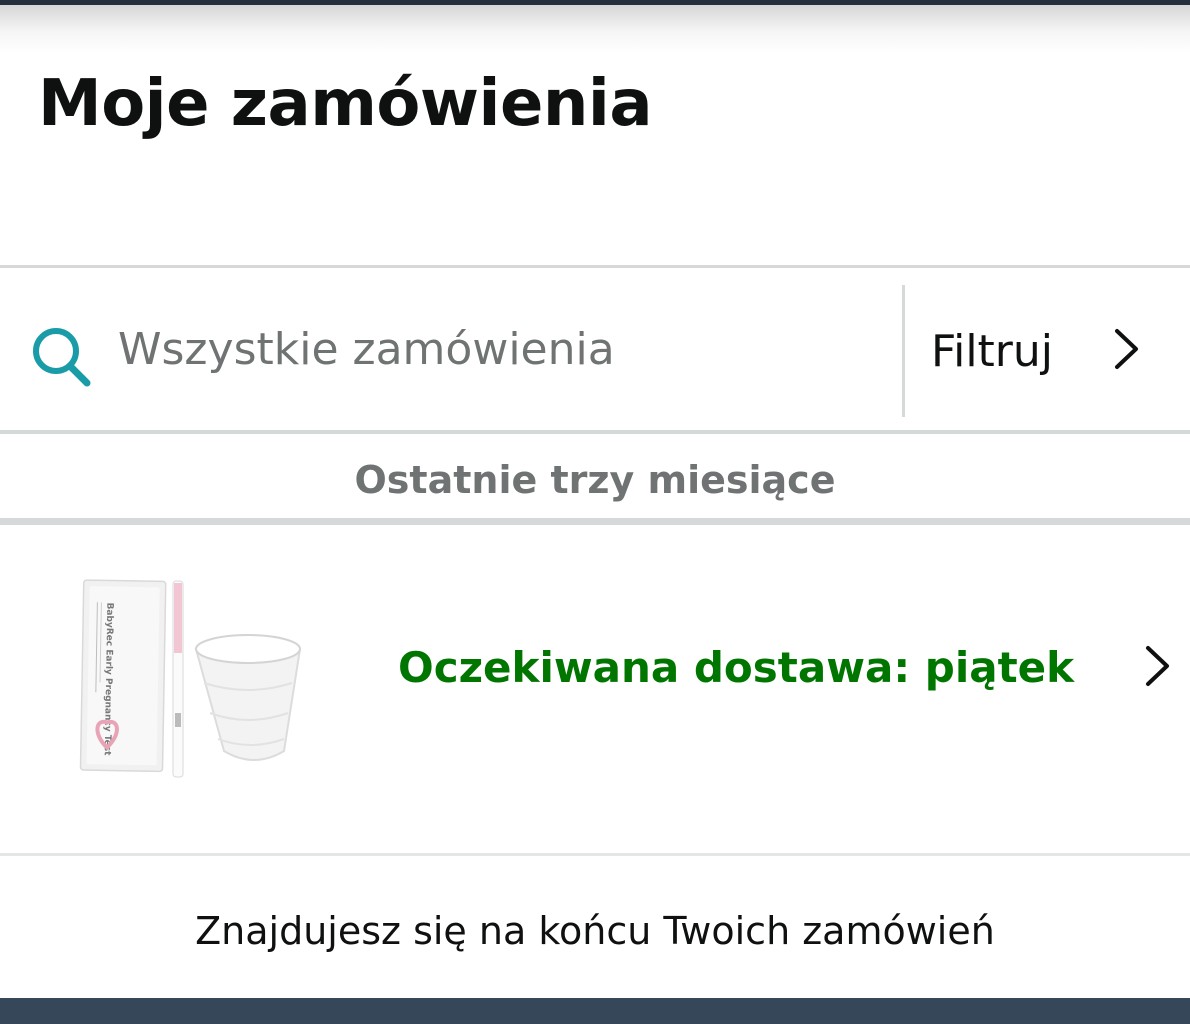  Describe the element at coordinates (61, 357) in the screenshot. I see `search-icon` at that location.